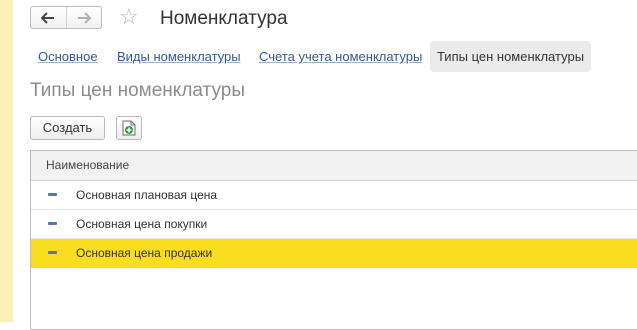  I want to click on navigation-buttons, so click(66, 17).